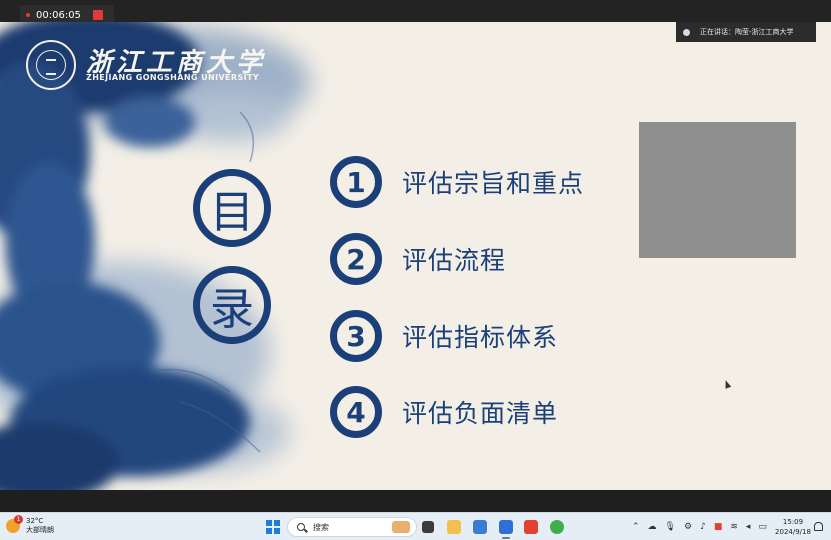  What do you see at coordinates (493, 183) in the screenshot?
I see `menu-item-label: 评估宗旨和重点` at bounding box center [493, 183].